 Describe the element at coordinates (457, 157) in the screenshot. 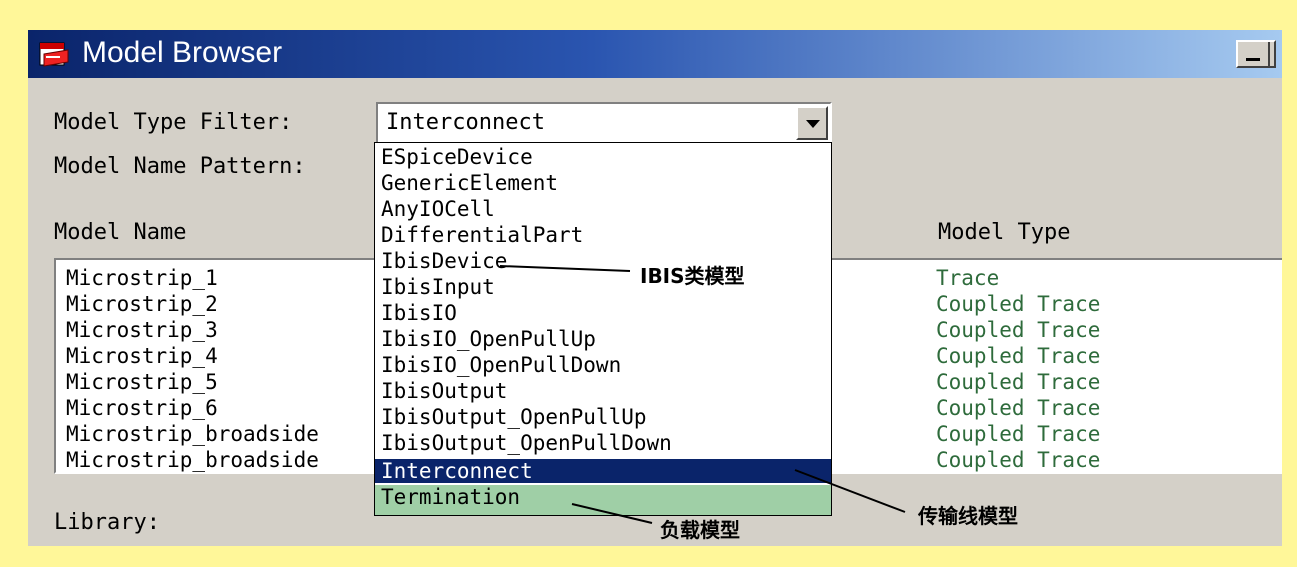

I see `dropdown-option: ESpiceDevice` at that location.